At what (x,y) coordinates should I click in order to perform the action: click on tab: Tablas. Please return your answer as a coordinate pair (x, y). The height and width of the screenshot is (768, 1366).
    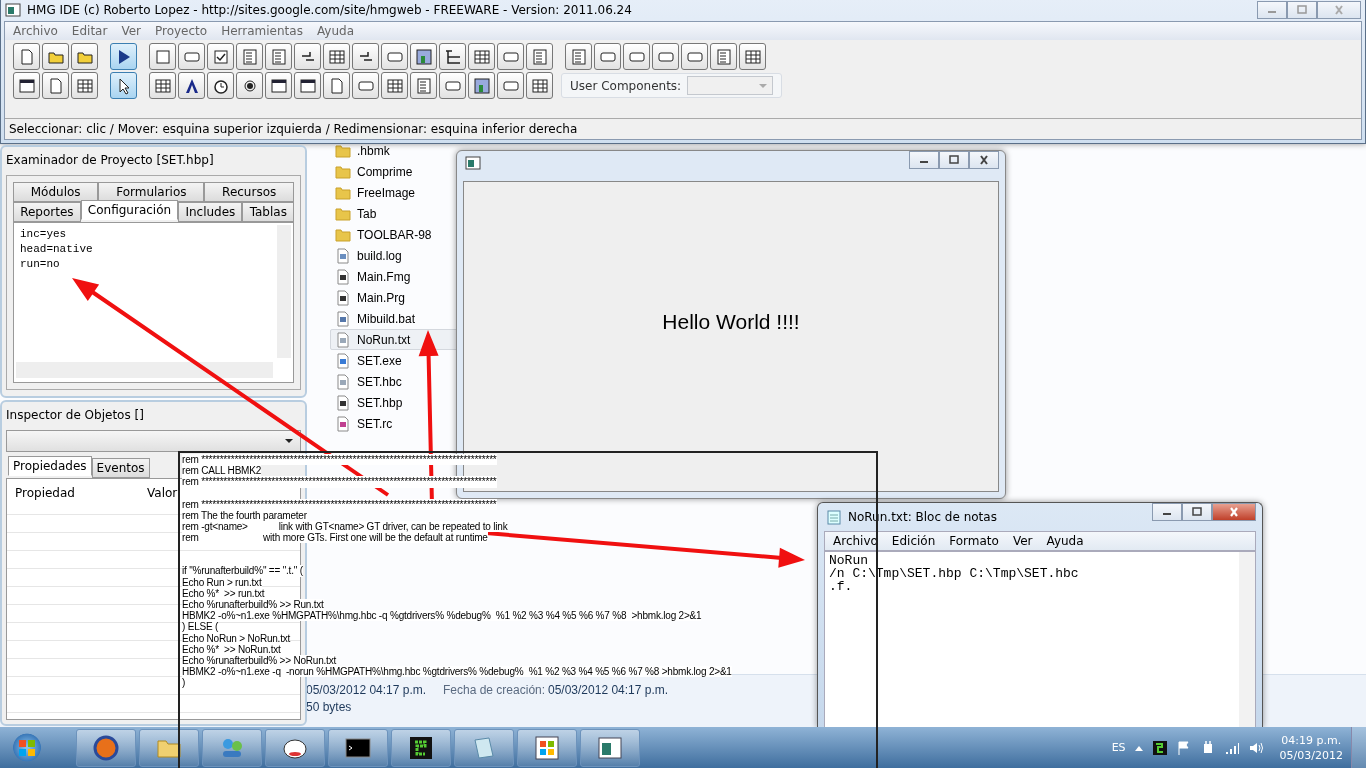
    Looking at the image, I should click on (268, 212).